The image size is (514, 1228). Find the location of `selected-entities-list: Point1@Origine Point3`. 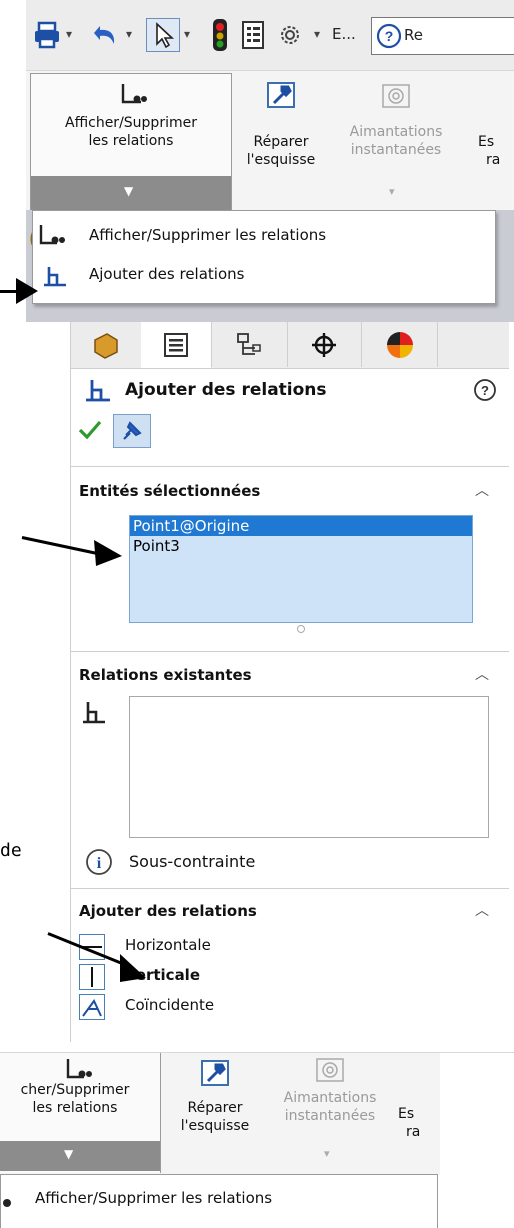

selected-entities-list: Point1@Origine Point3 is located at coordinates (301, 569).